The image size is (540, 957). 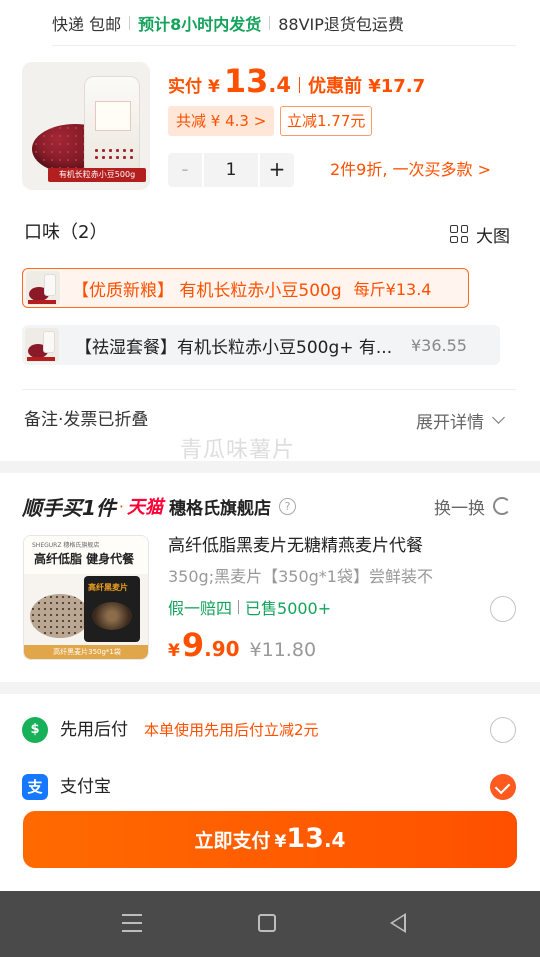 I want to click on bag-label, so click(x=113, y=116).